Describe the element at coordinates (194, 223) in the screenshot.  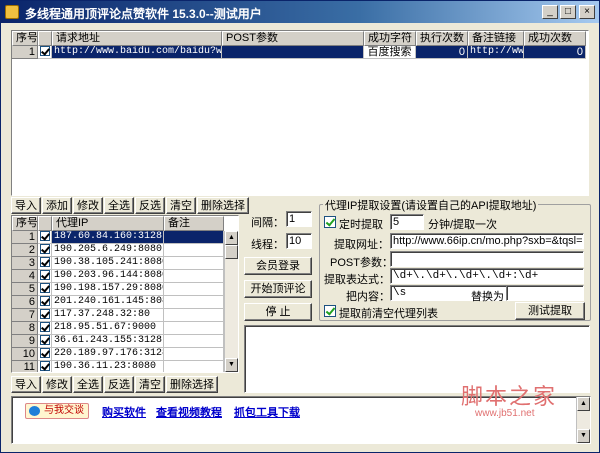
I see `col-header-note: 备注` at that location.